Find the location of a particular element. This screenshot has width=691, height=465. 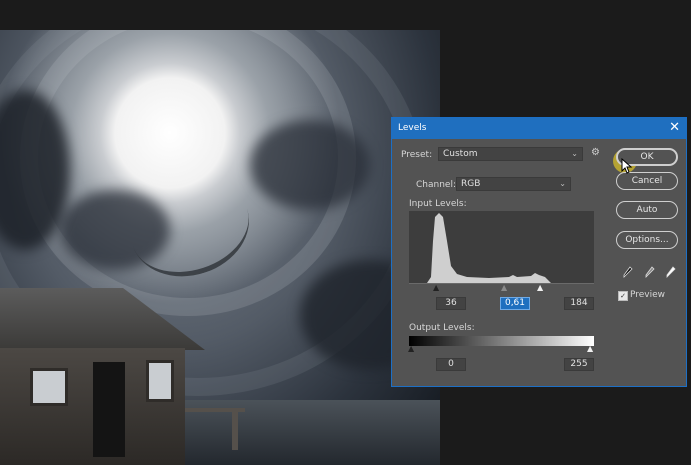

input-black-field: 36 is located at coordinates (451, 303).